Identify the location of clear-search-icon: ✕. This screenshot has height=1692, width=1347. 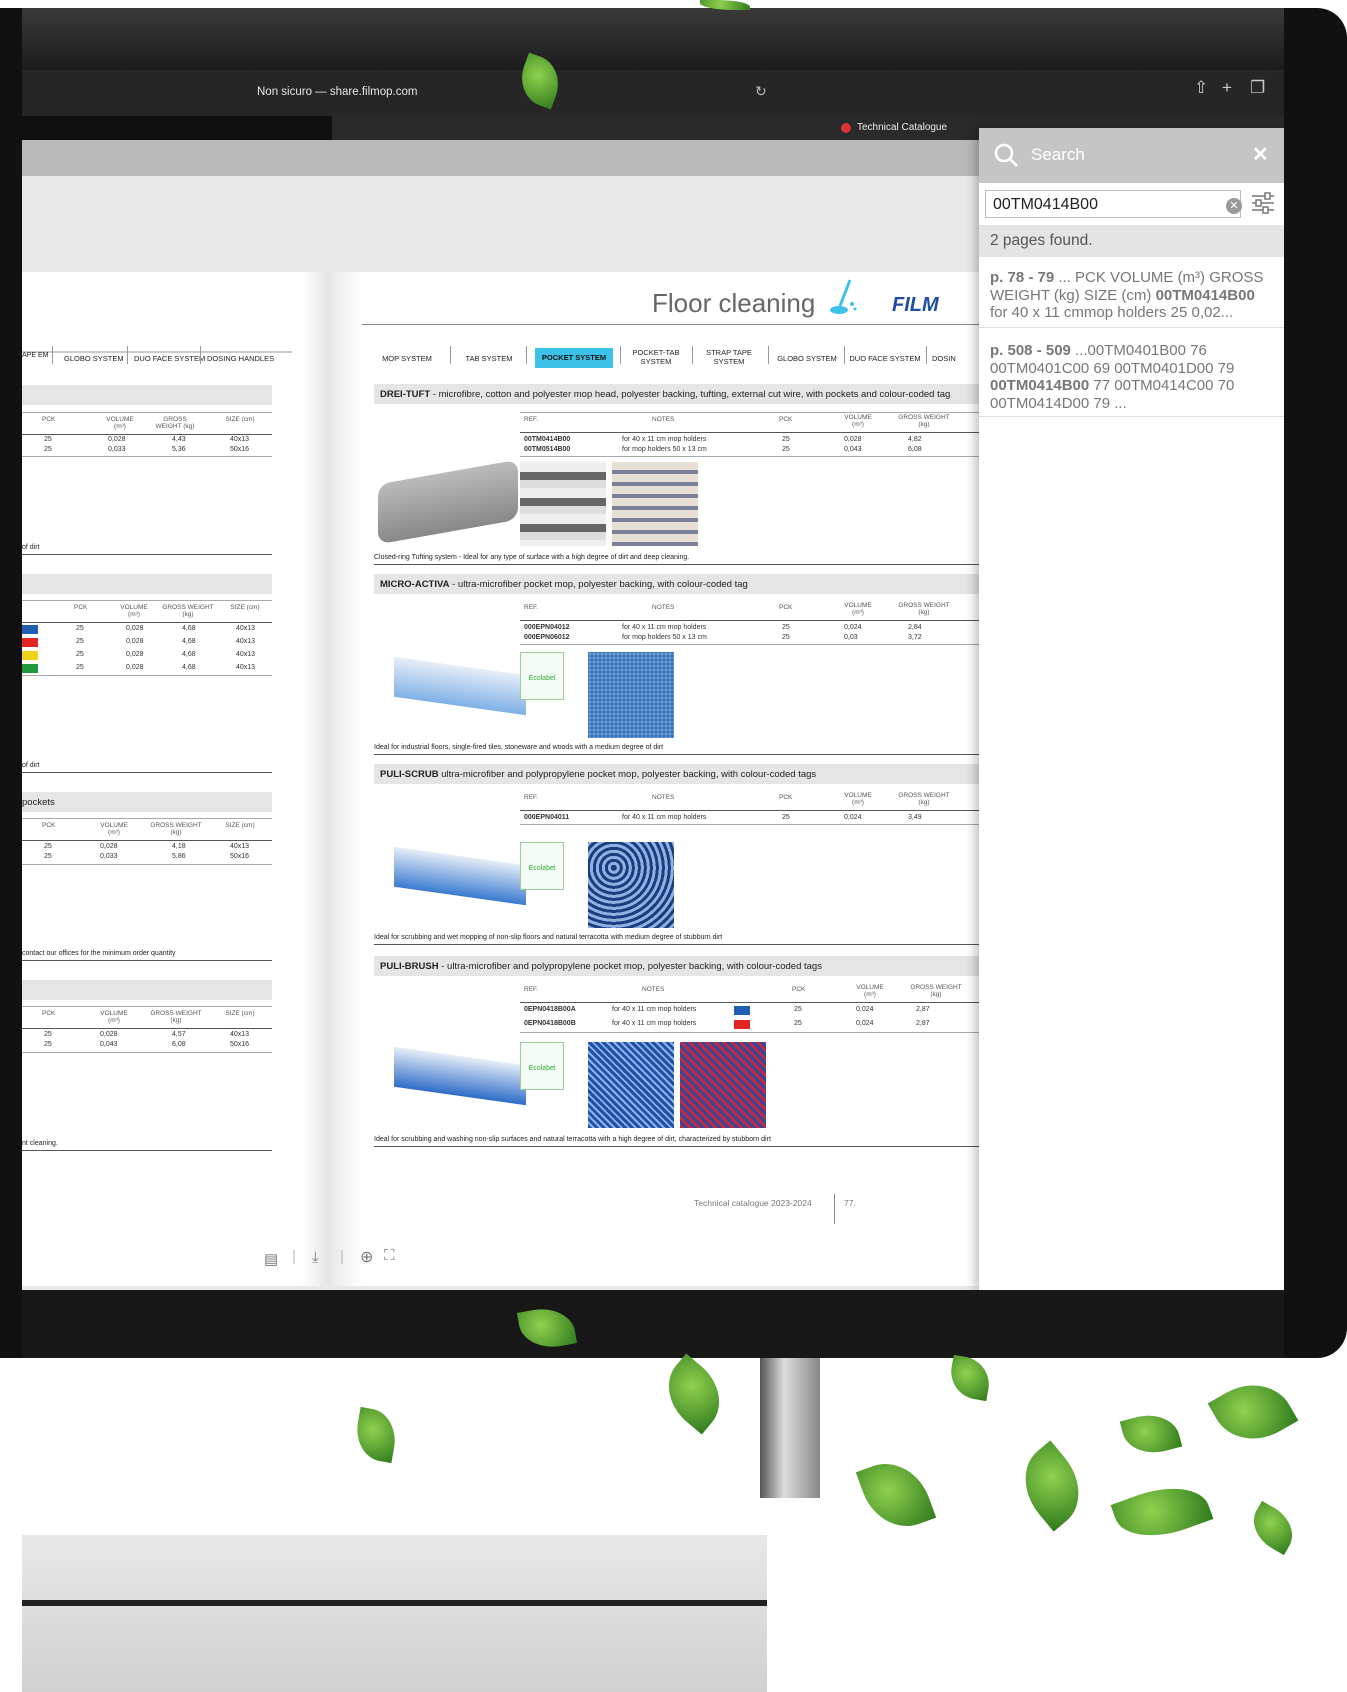
(1234, 206).